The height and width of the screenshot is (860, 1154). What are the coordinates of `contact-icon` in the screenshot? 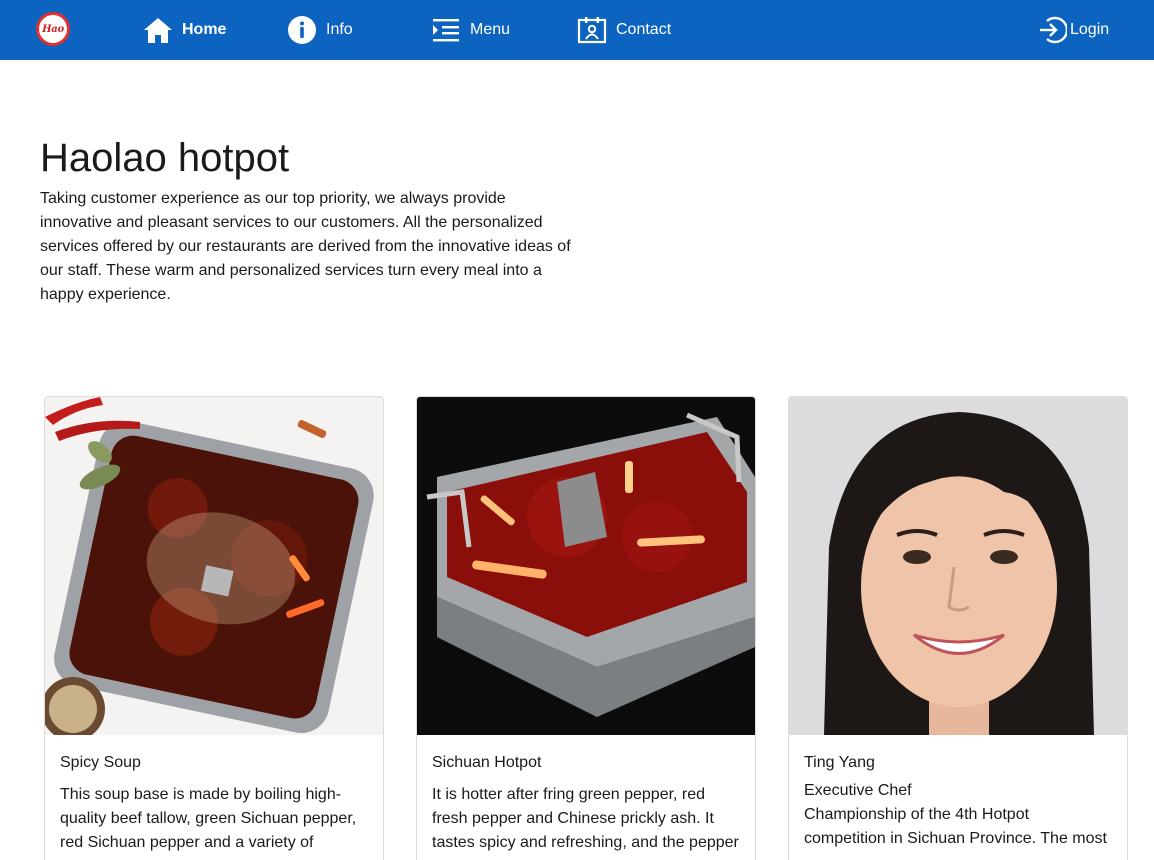 It's located at (592, 30).